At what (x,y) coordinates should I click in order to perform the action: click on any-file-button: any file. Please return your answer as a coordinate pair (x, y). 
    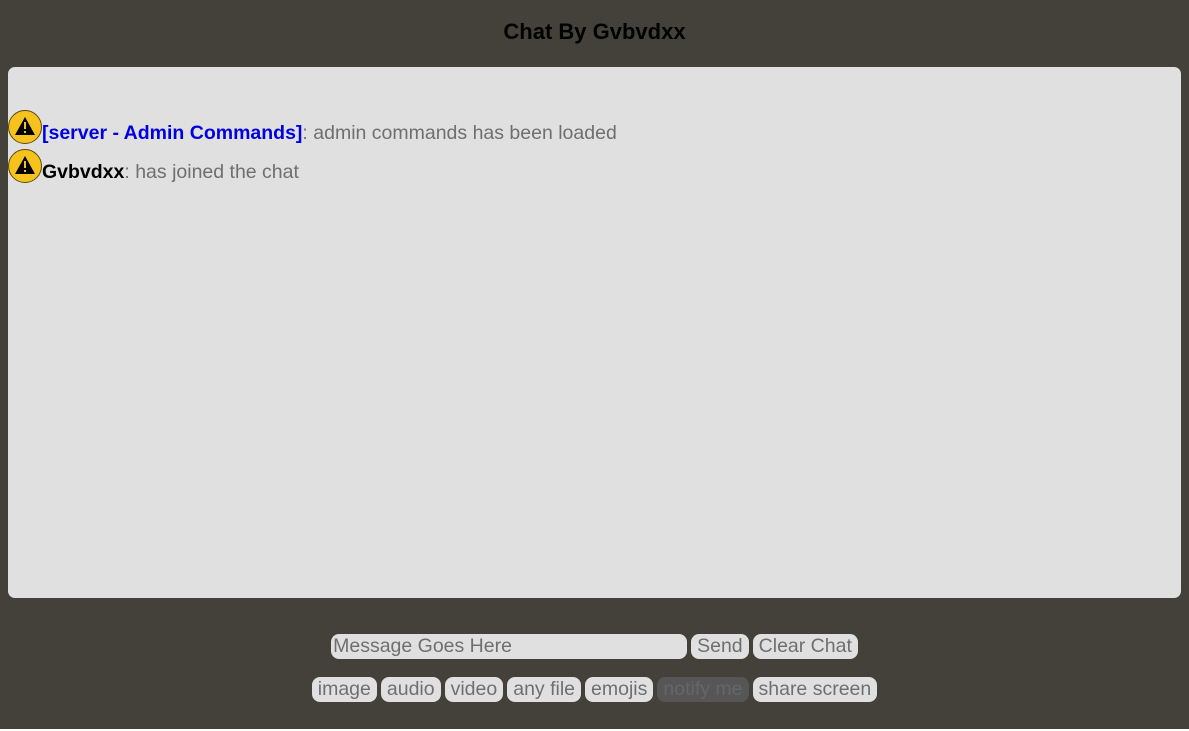
    Looking at the image, I should click on (544, 689).